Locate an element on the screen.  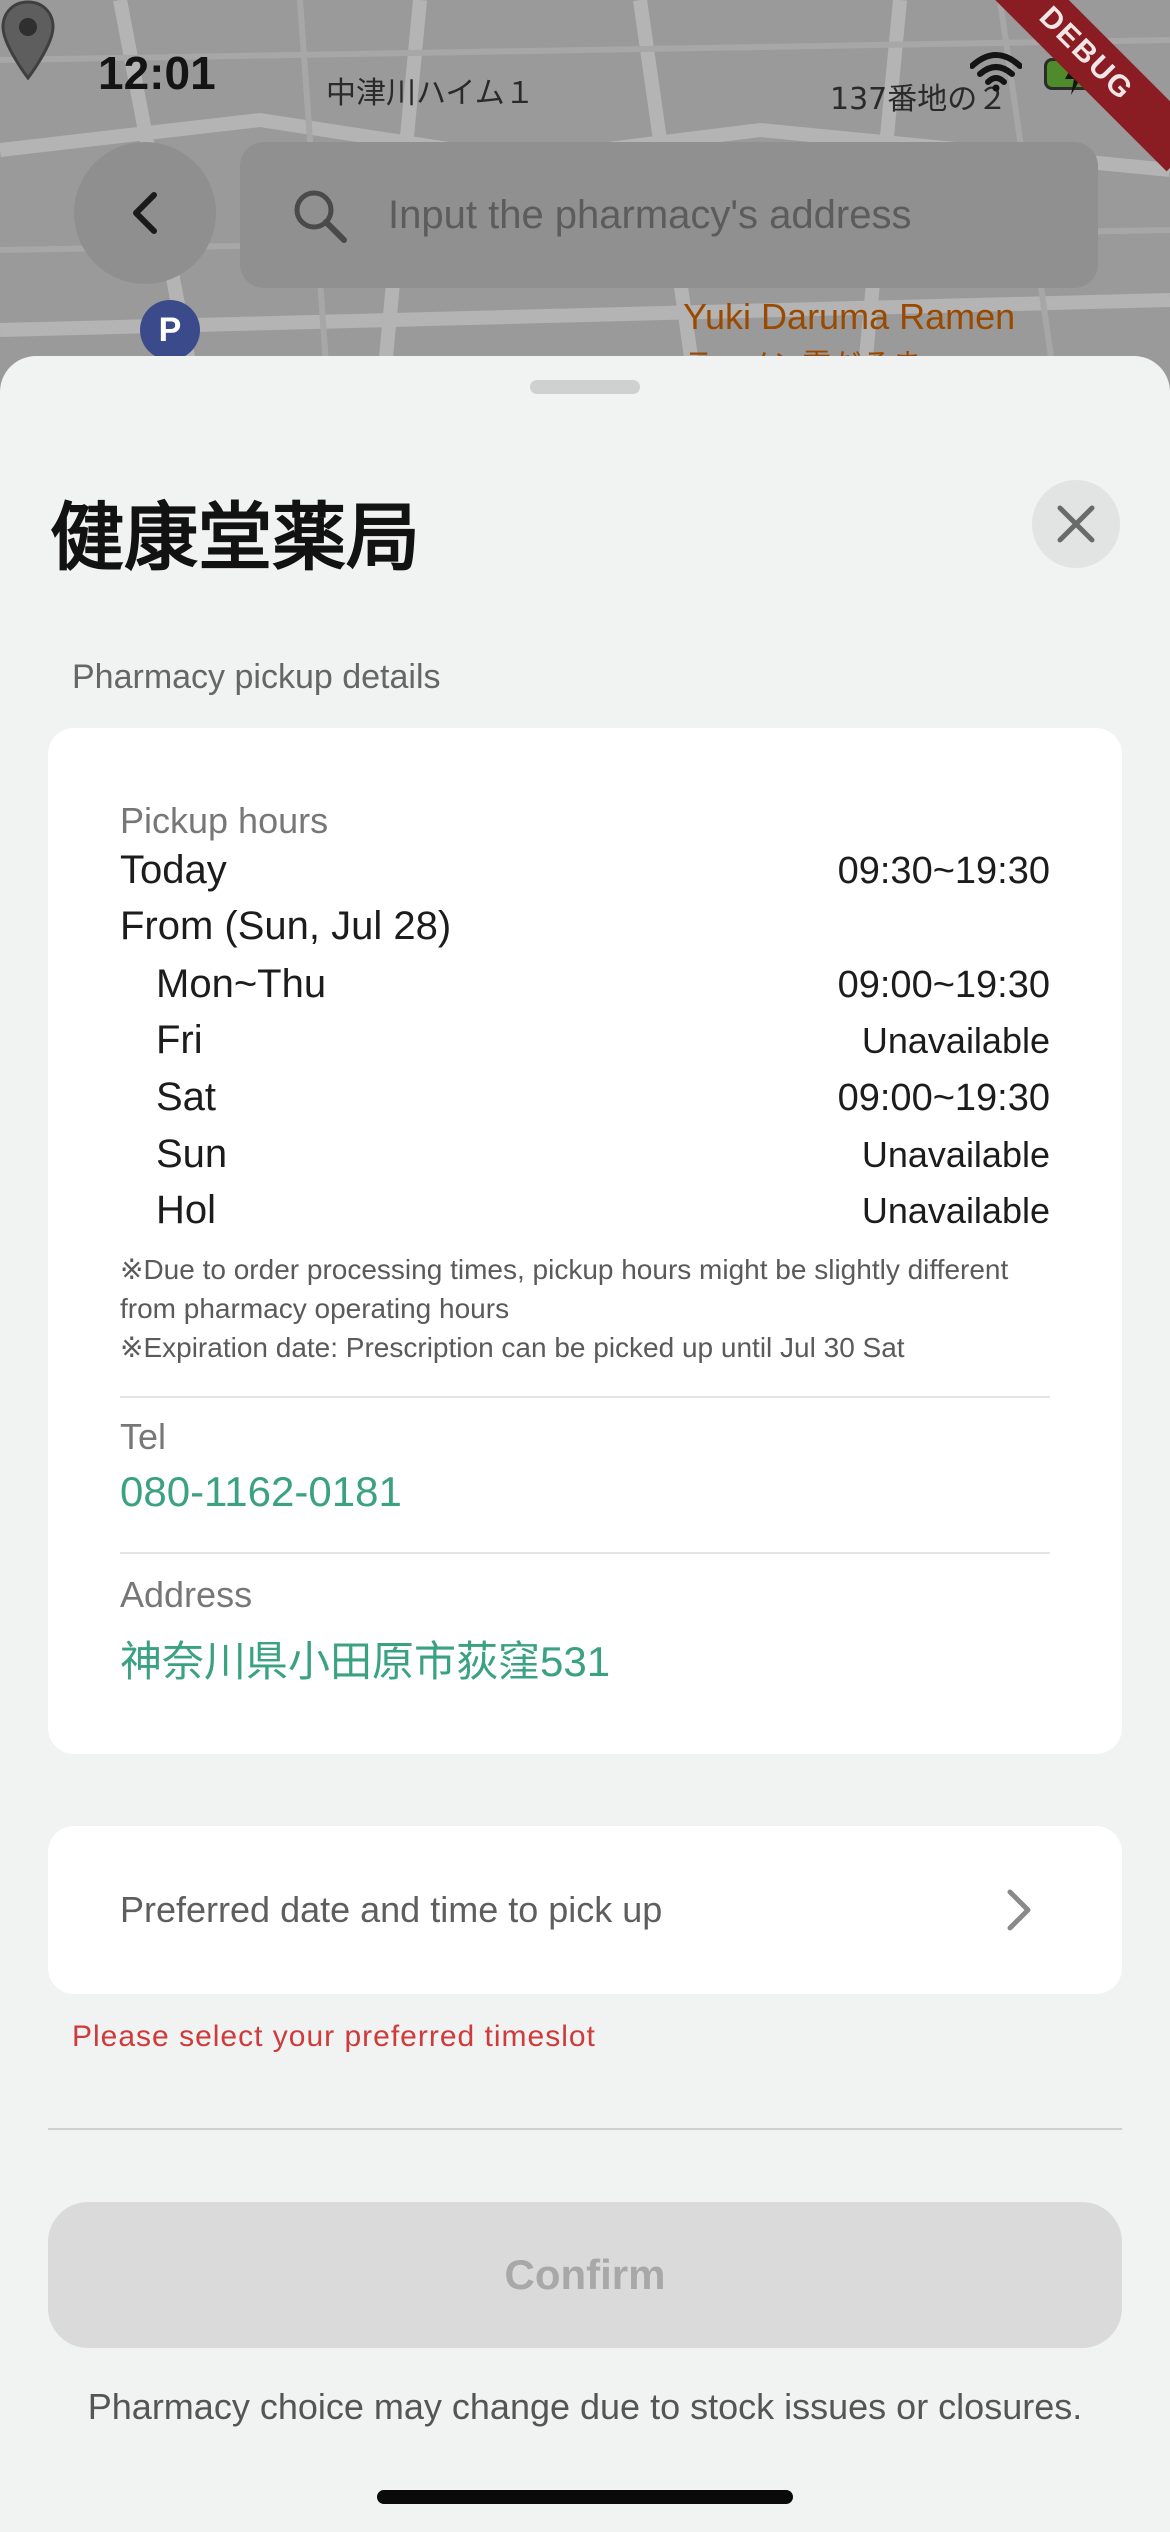
hours-day: Today is located at coordinates (173, 870).